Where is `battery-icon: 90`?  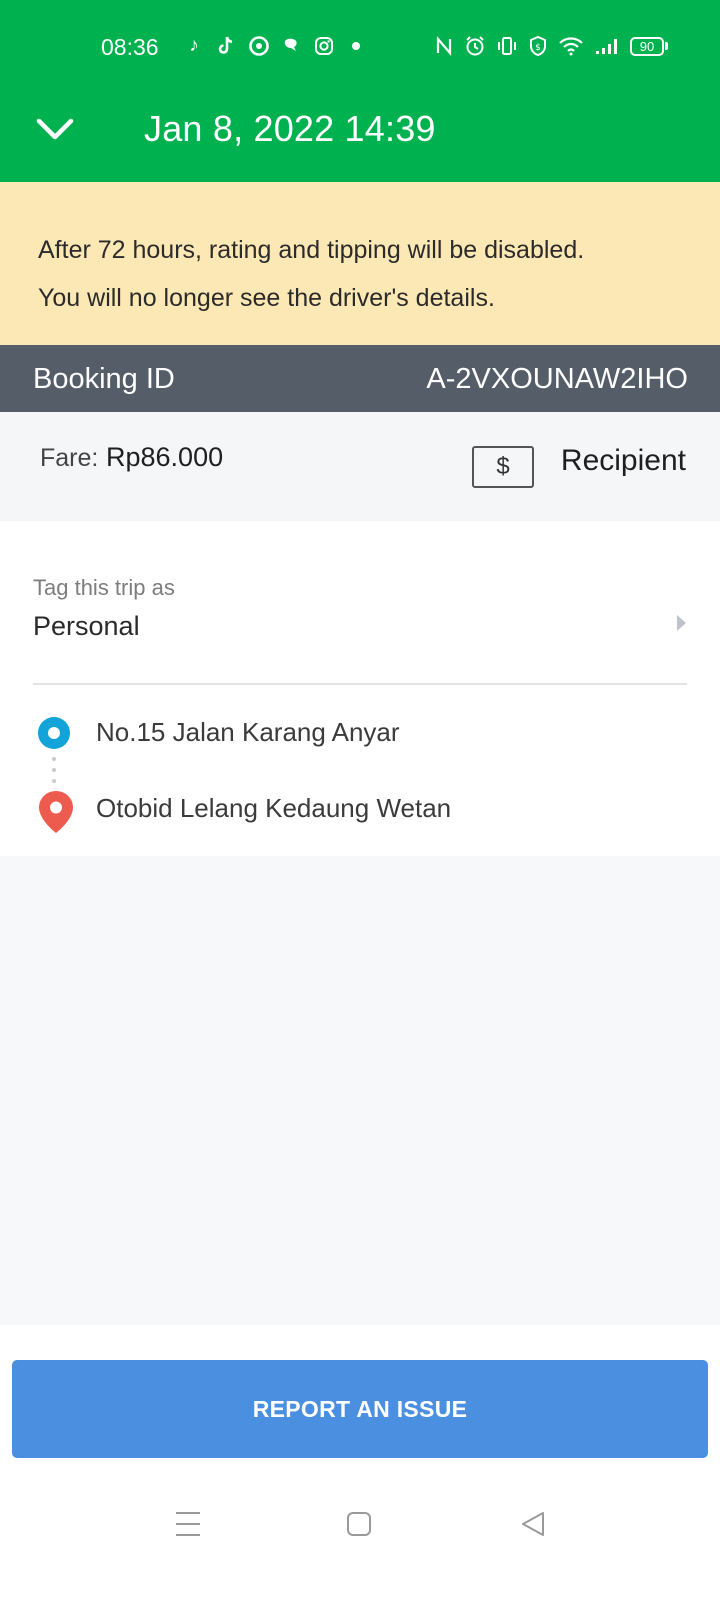
battery-icon: 90 is located at coordinates (649, 46).